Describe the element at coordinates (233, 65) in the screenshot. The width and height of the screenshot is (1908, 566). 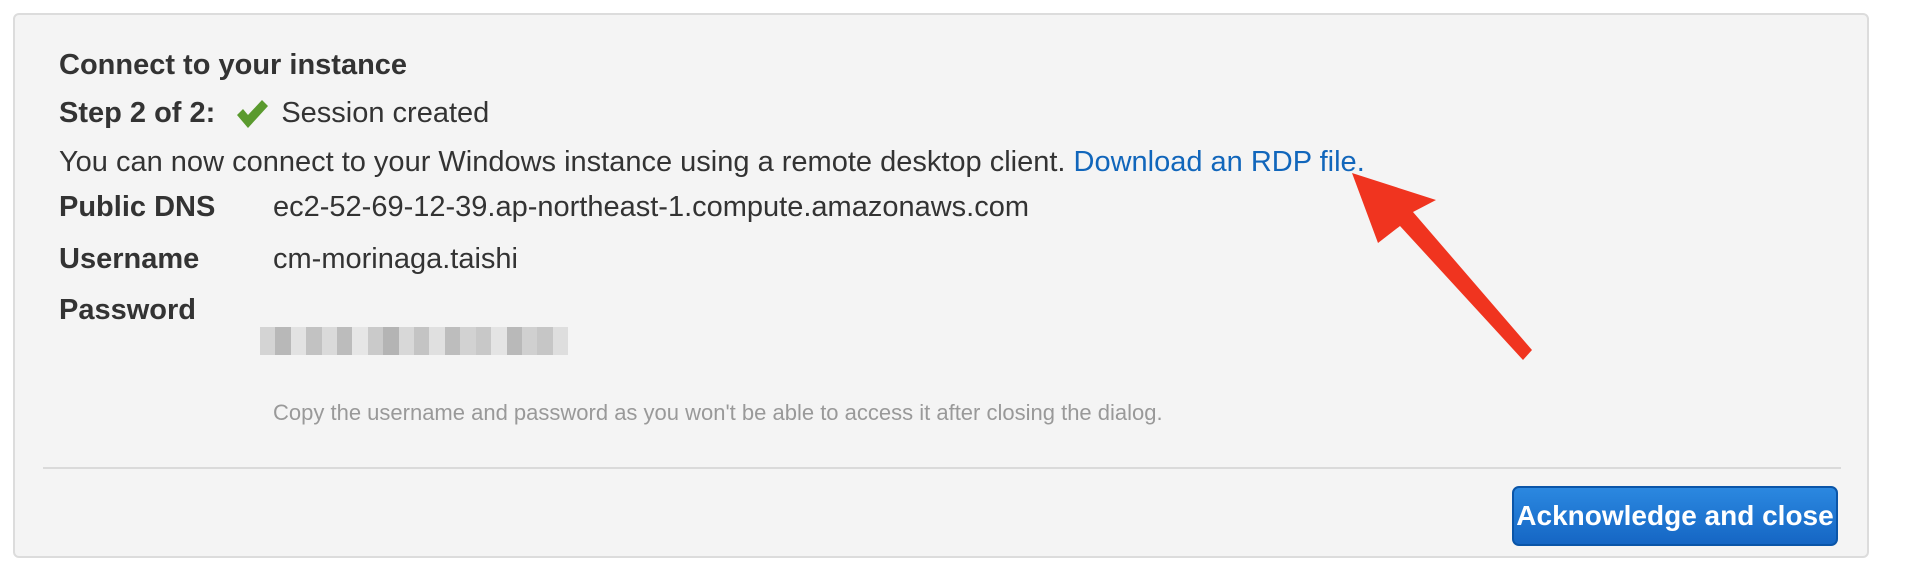
I see `dialog-title: Connect to your instance` at that location.